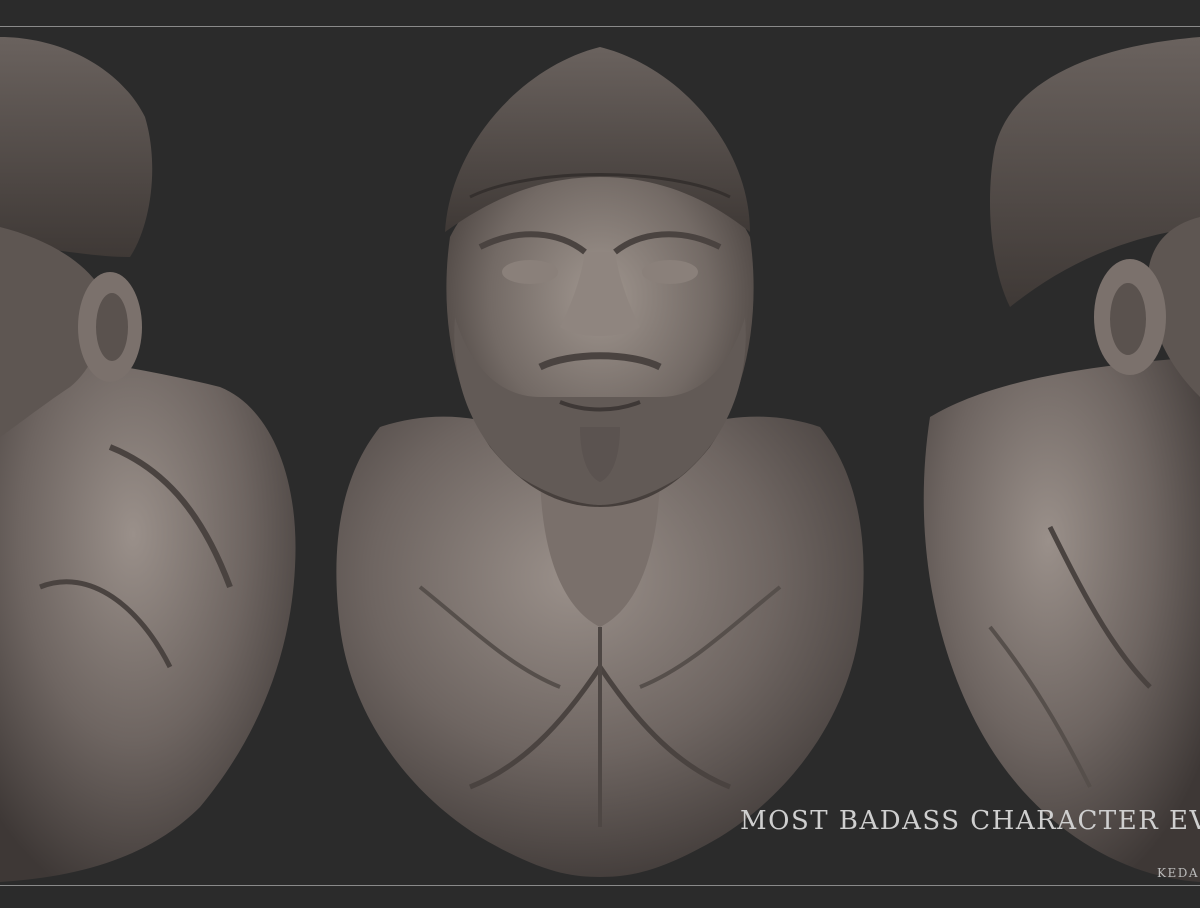  I want to click on artwork-caption: MOST BADASS CHARACTER EVER, so click(970, 821).